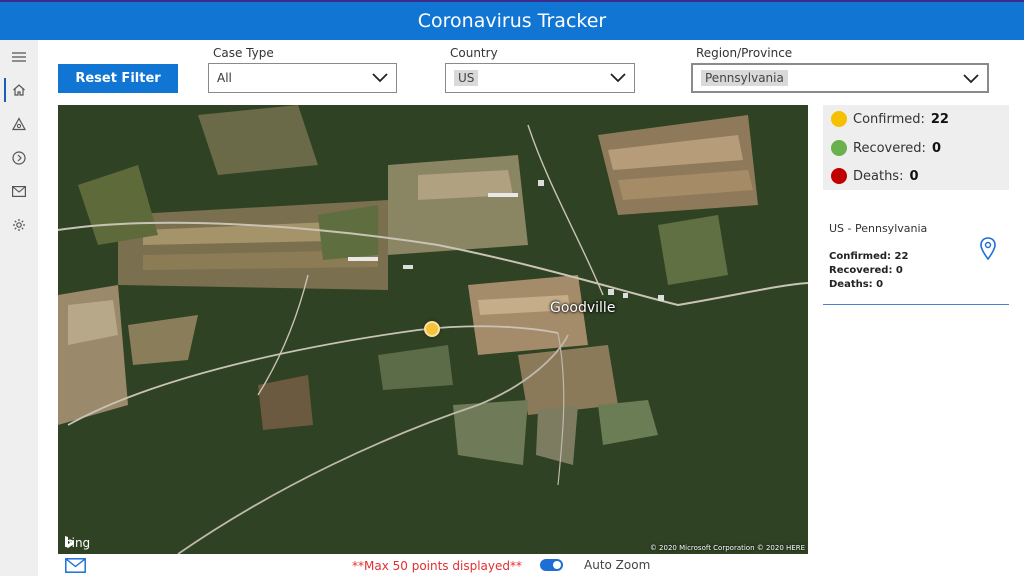 The height and width of the screenshot is (576, 1024). I want to click on country-dropdown: US, so click(540, 78).